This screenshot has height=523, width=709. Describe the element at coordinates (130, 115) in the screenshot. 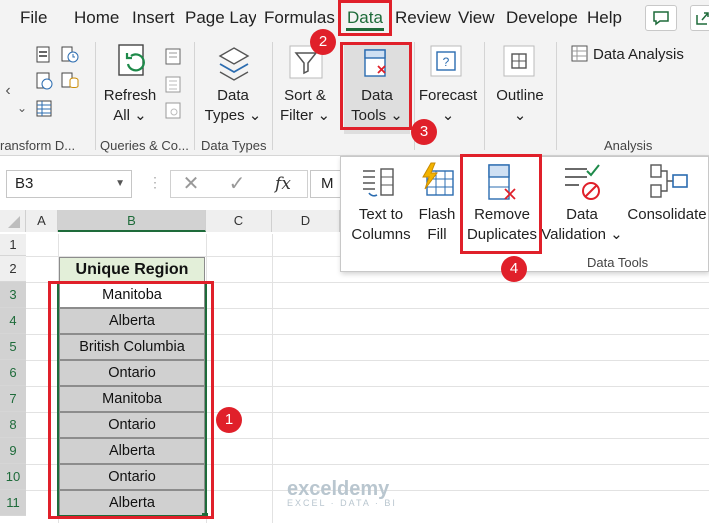

I see `refresh-label-2: All ⌄` at that location.